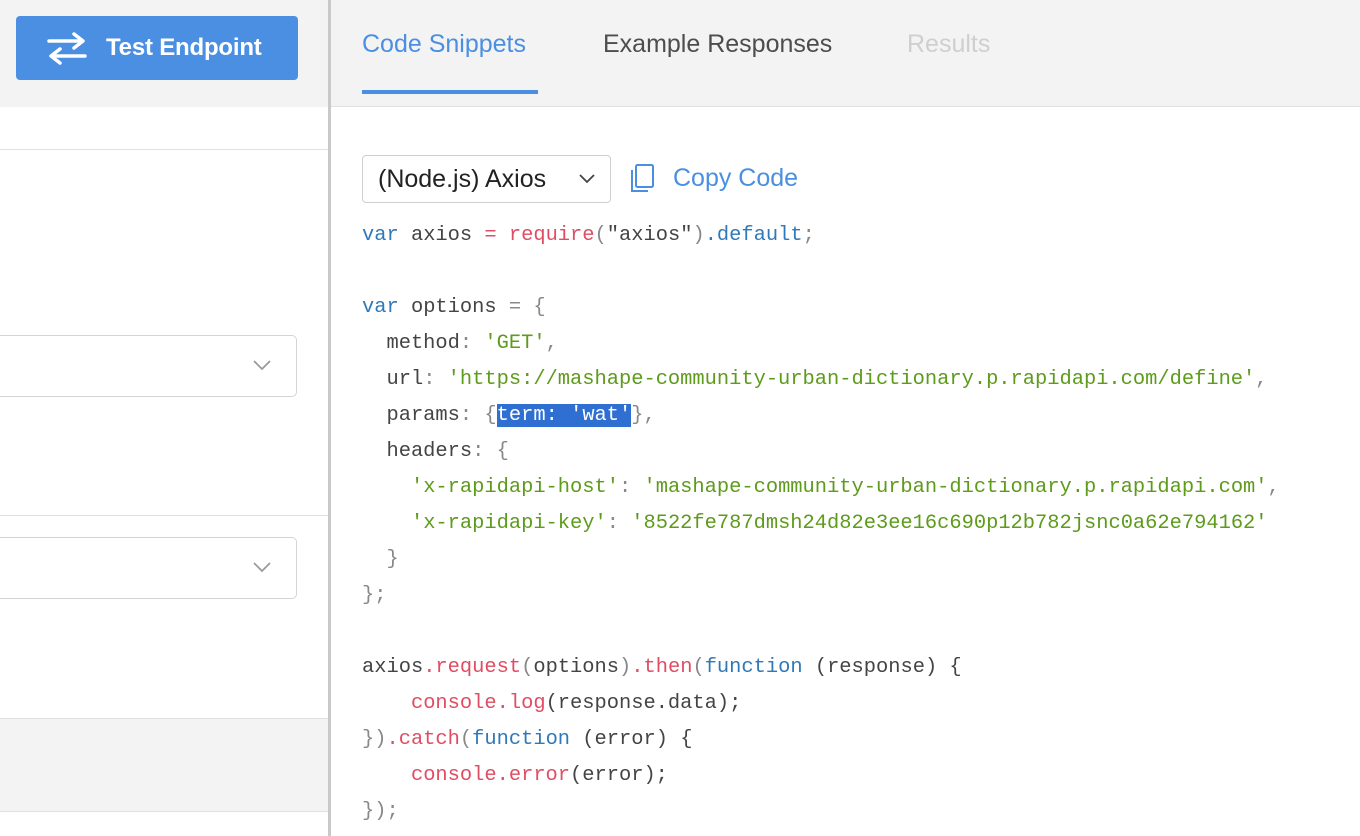 The height and width of the screenshot is (836, 1360). I want to click on swap-arrows-icon, so click(67, 48).